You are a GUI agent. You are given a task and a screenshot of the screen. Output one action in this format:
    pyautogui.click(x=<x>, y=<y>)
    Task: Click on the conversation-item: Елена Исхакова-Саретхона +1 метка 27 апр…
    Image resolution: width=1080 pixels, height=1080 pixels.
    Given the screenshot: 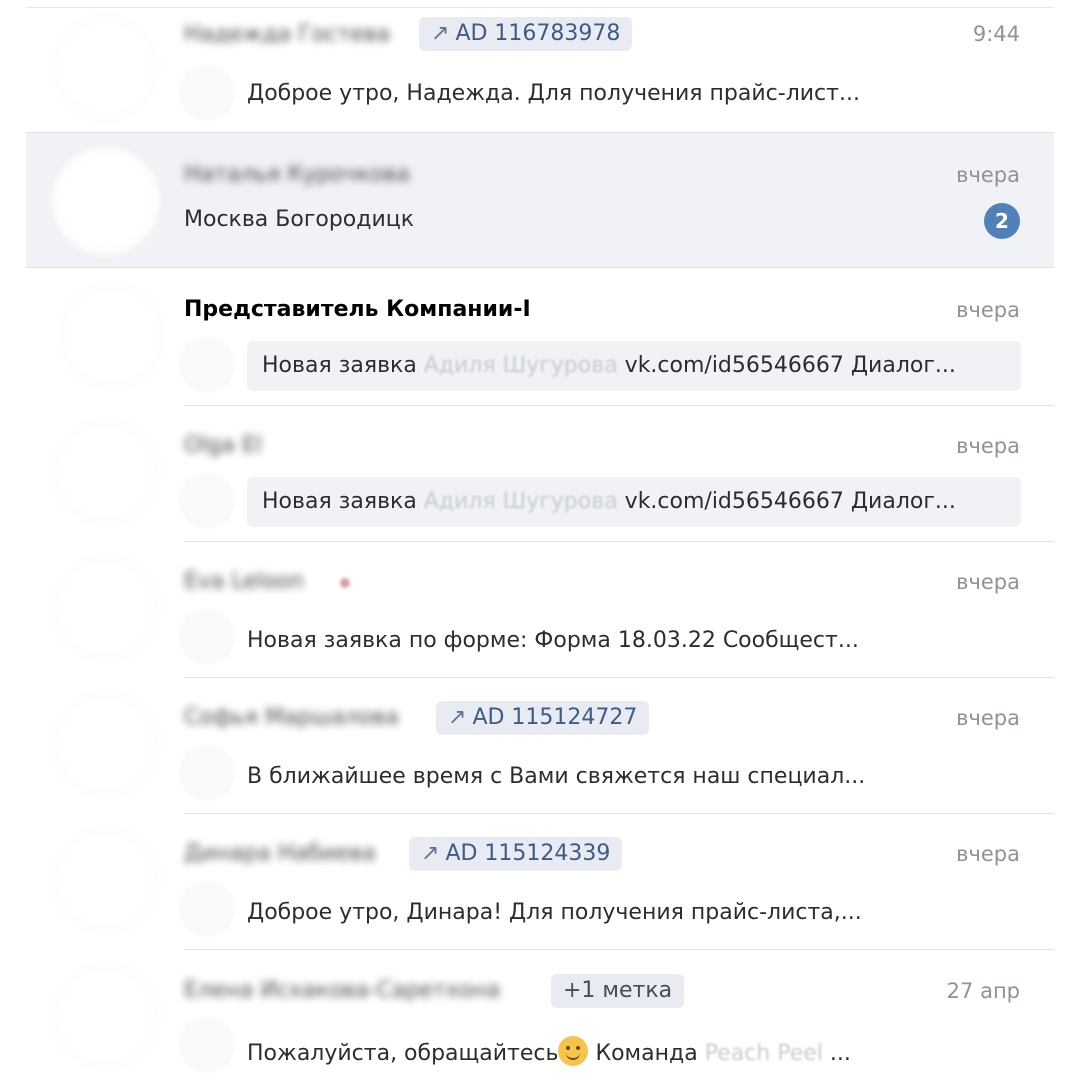 What is the action you would take?
    pyautogui.click(x=540, y=1015)
    